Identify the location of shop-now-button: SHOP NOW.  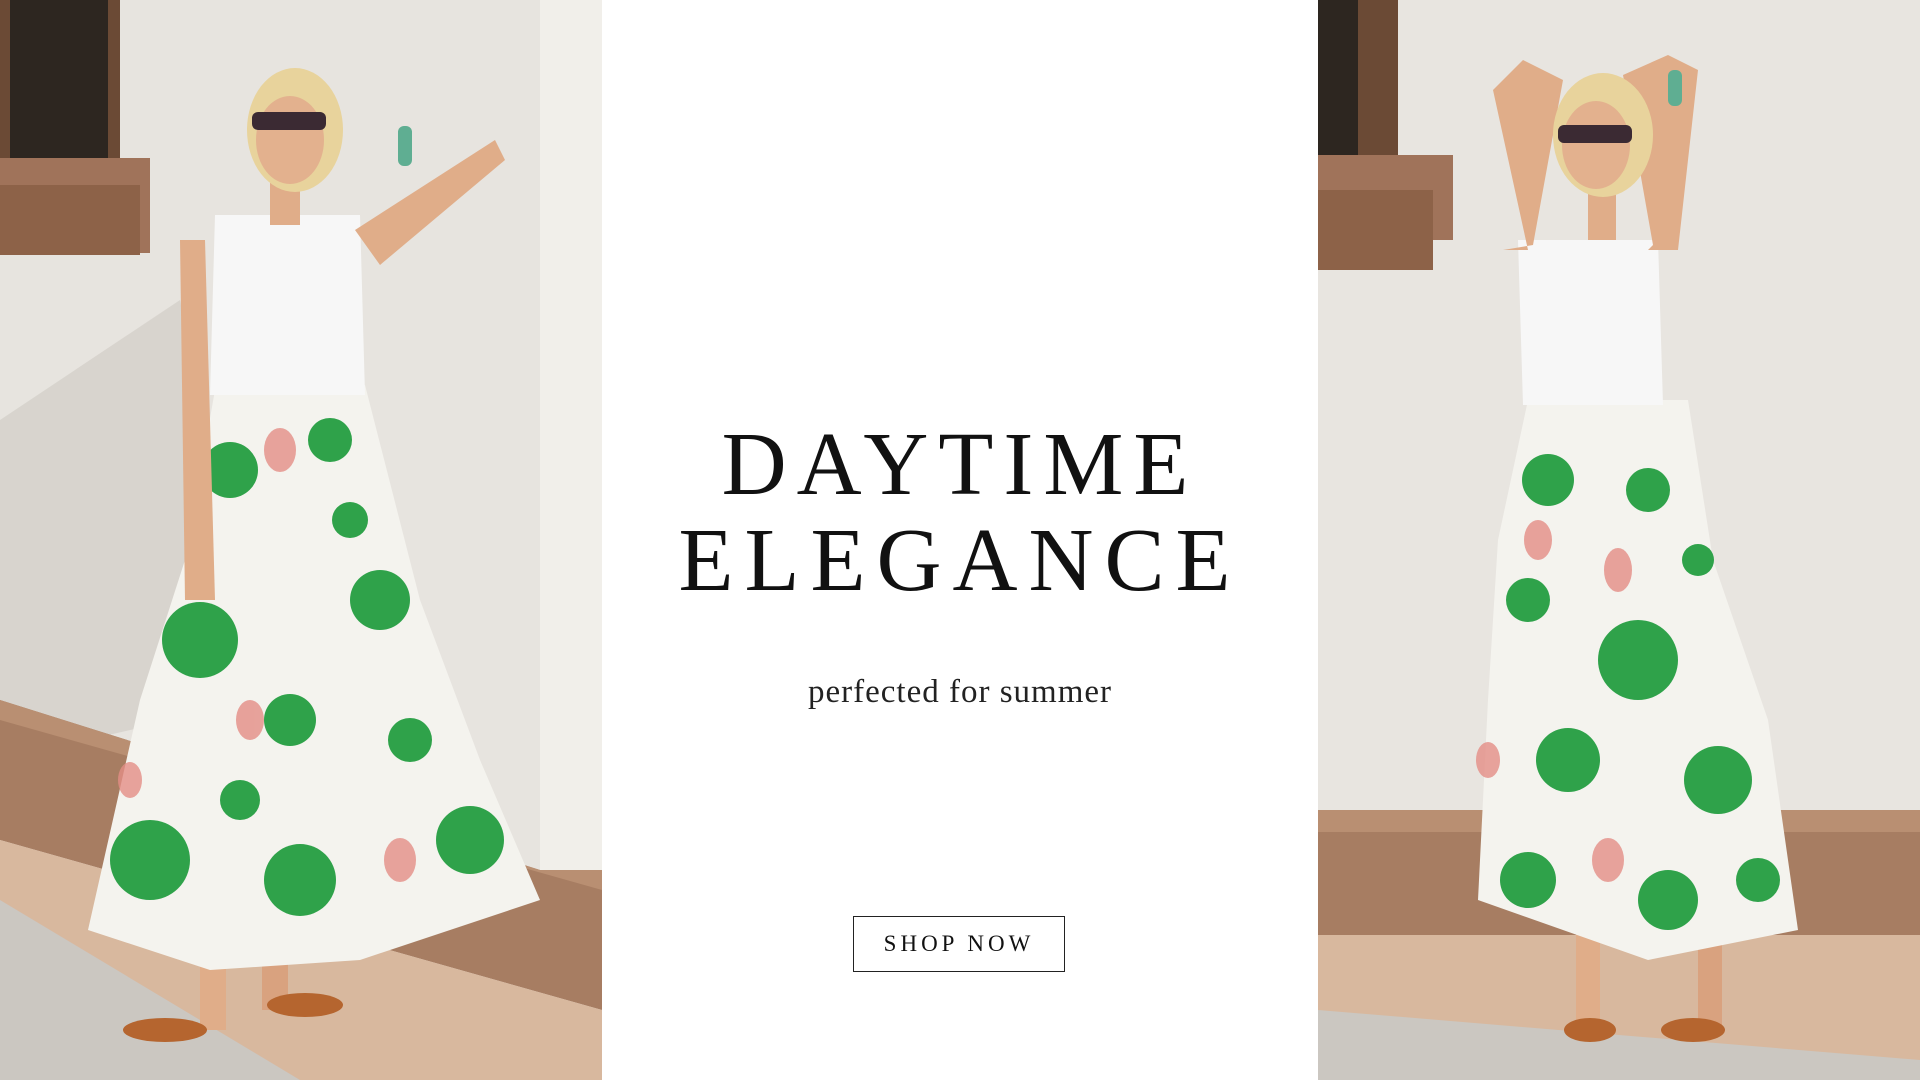
(959, 944).